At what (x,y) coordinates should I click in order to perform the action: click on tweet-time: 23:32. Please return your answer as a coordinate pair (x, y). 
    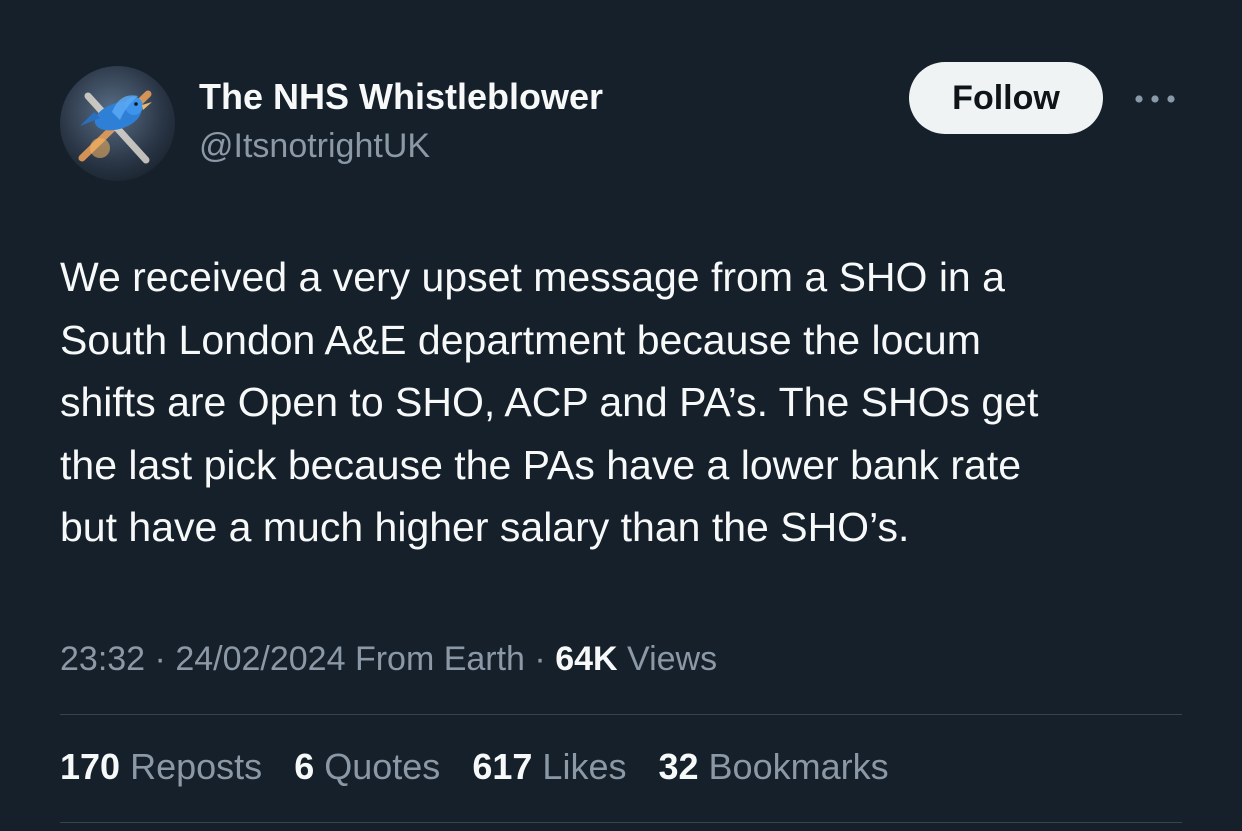
    Looking at the image, I should click on (102, 659).